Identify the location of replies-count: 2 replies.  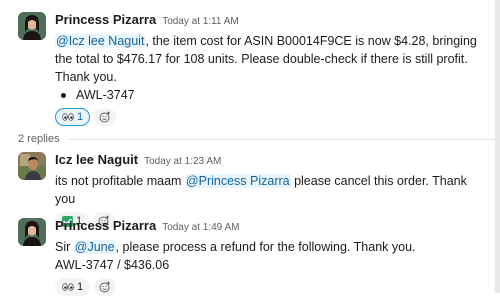
(39, 139).